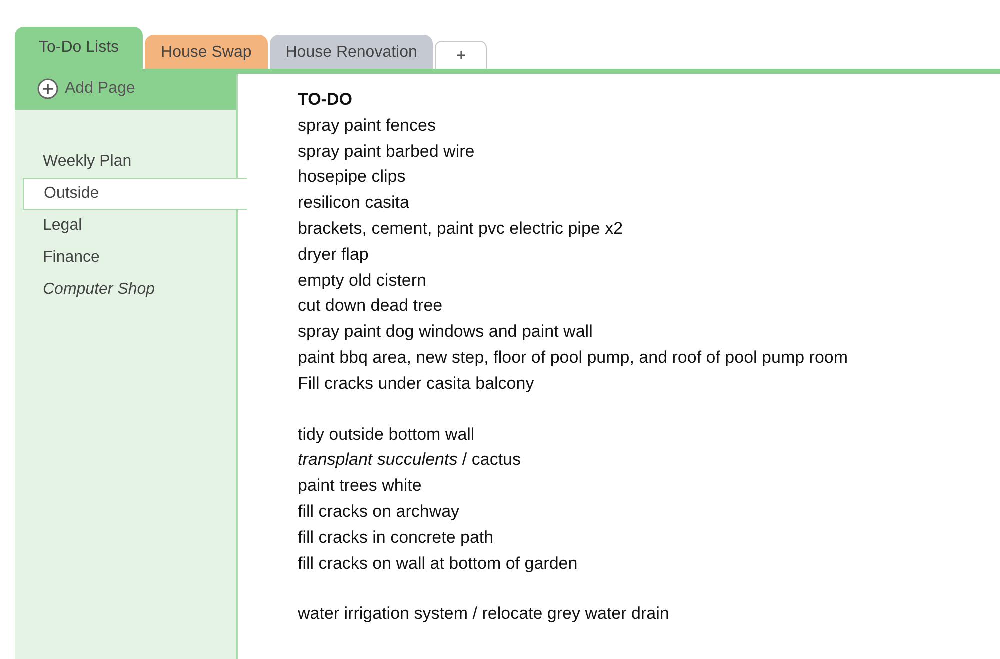 Image resolution: width=1000 pixels, height=659 pixels. Describe the element at coordinates (206, 52) in the screenshot. I see `section-tab: House Swap` at that location.